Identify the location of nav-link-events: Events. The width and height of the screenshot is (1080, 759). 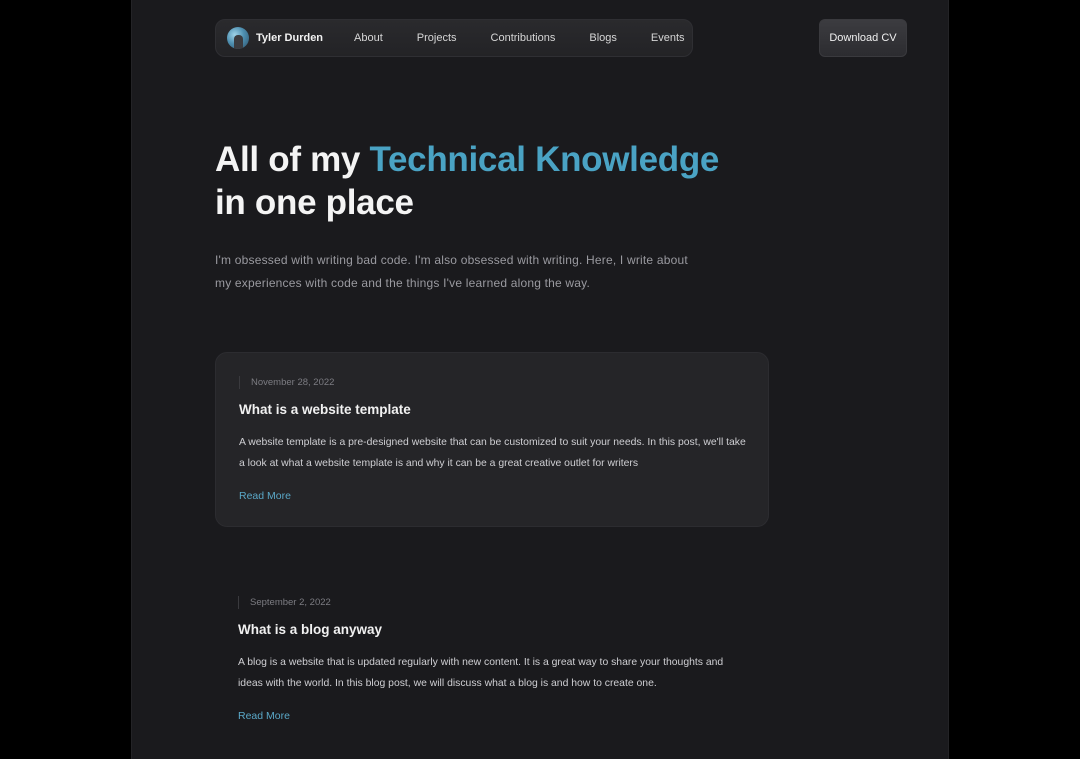
(668, 38).